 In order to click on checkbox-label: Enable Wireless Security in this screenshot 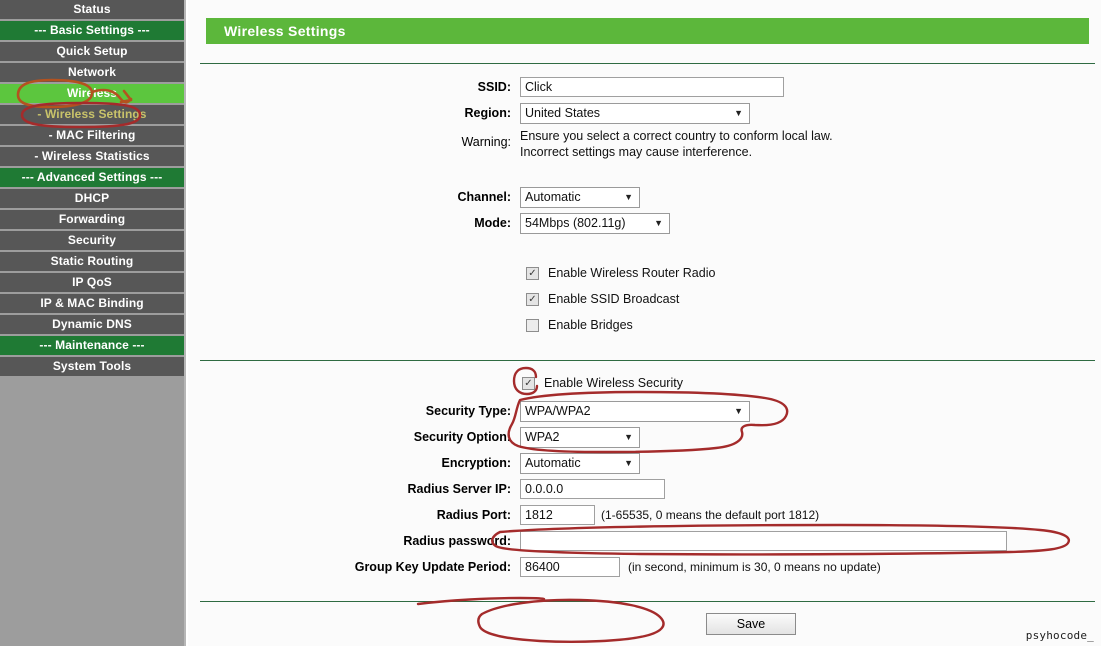, I will do `click(613, 383)`.